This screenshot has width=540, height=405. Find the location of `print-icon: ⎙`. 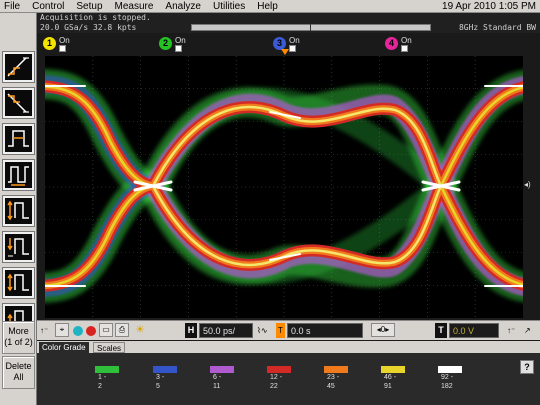

print-icon: ⎙ is located at coordinates (122, 330).